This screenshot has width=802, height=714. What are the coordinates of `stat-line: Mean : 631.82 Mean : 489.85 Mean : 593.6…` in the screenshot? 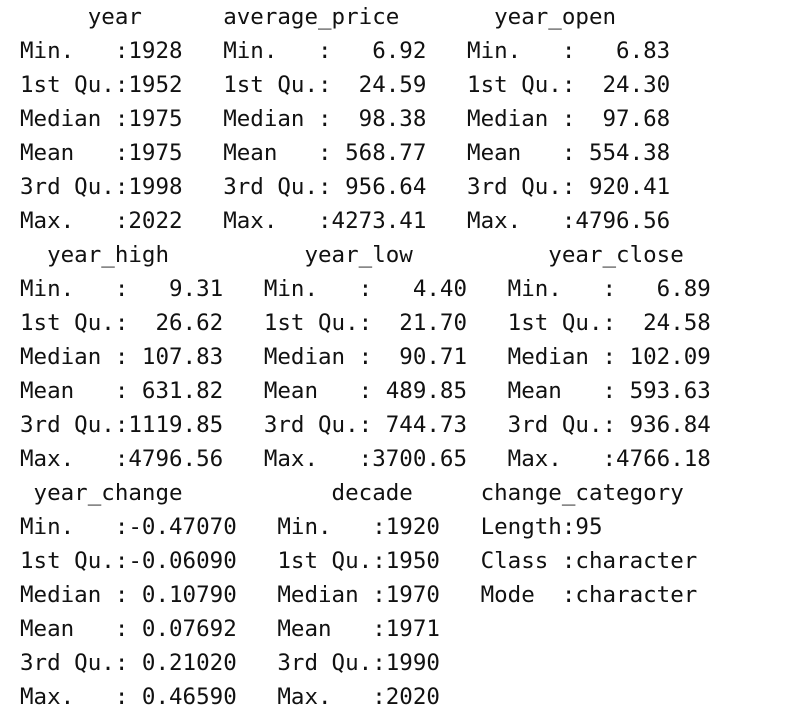 It's located at (379, 391).